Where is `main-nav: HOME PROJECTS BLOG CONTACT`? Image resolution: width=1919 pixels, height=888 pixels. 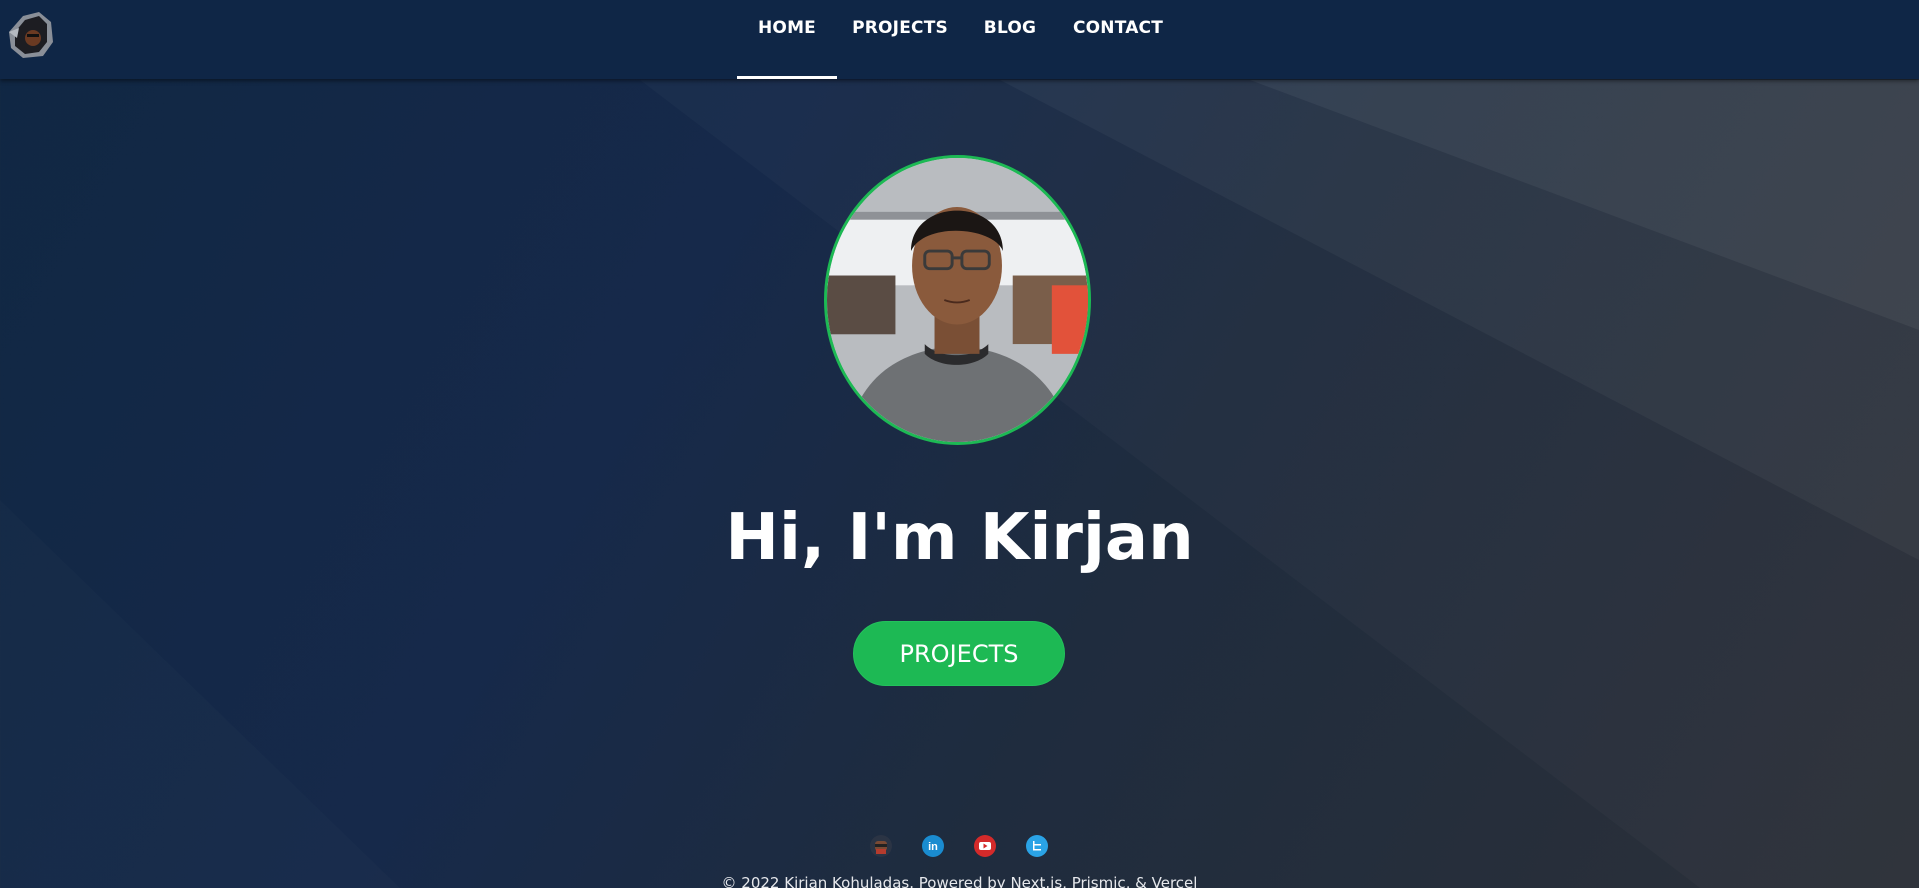
main-nav: HOME PROJECTS BLOG CONTACT is located at coordinates (959, 39).